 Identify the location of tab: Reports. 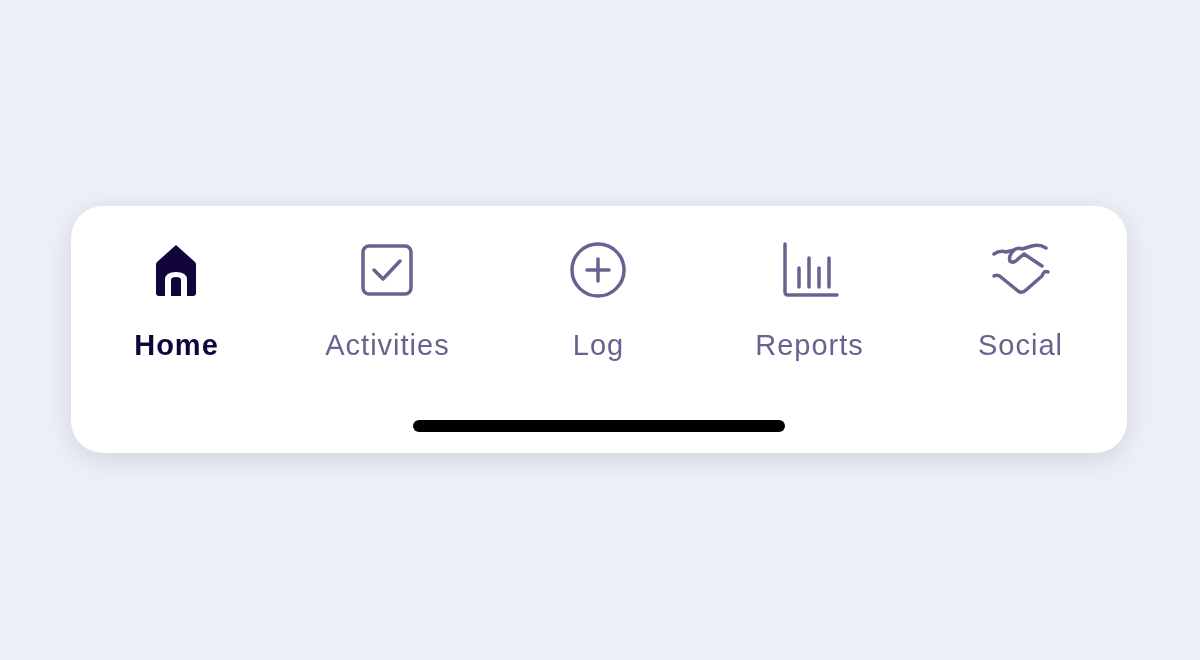
(809, 302).